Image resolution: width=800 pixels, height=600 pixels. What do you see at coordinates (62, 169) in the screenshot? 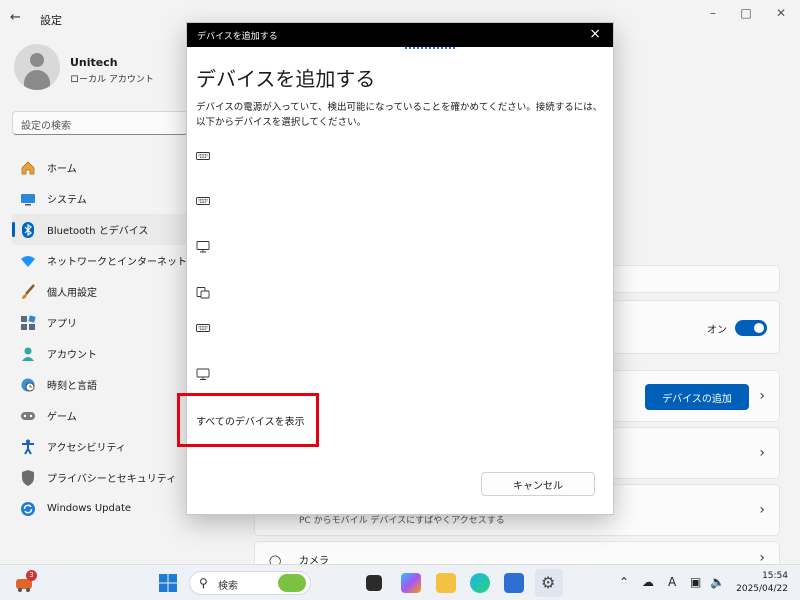
I see `sidebar-item-label: ホーム` at bounding box center [62, 169].